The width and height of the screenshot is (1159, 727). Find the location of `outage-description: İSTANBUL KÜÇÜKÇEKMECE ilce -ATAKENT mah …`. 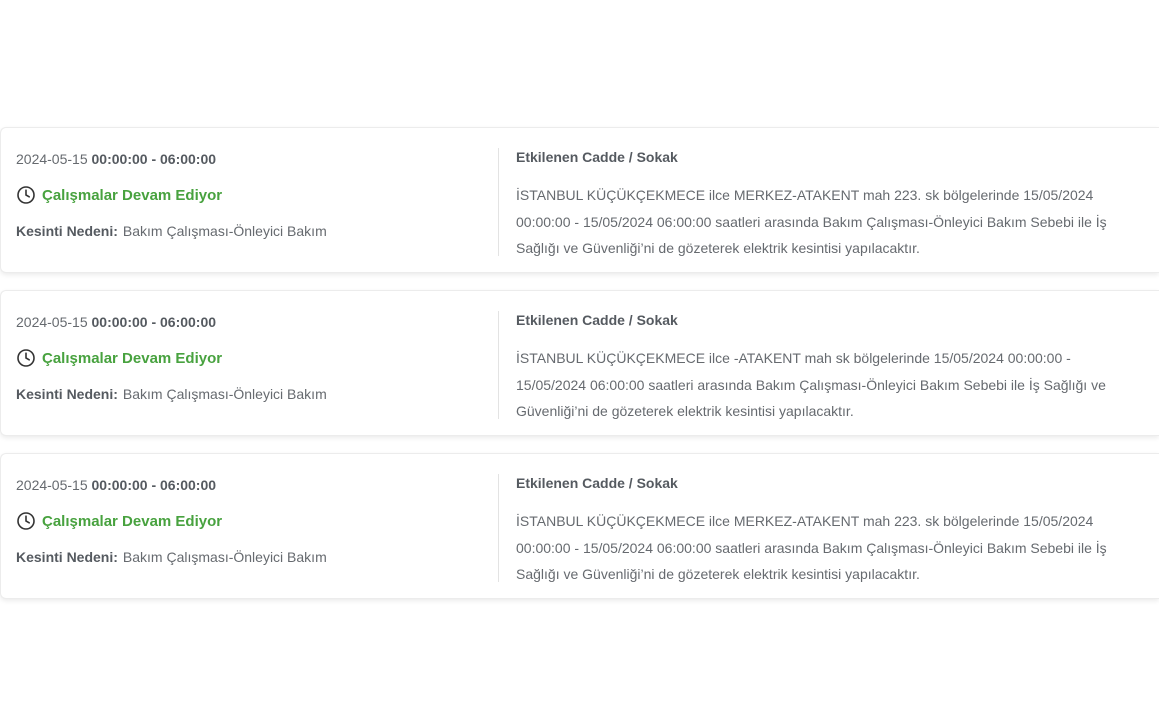

outage-description: İSTANBUL KÜÇÜKÇEKMECE ilce -ATAKENT mah … is located at coordinates (811, 384).